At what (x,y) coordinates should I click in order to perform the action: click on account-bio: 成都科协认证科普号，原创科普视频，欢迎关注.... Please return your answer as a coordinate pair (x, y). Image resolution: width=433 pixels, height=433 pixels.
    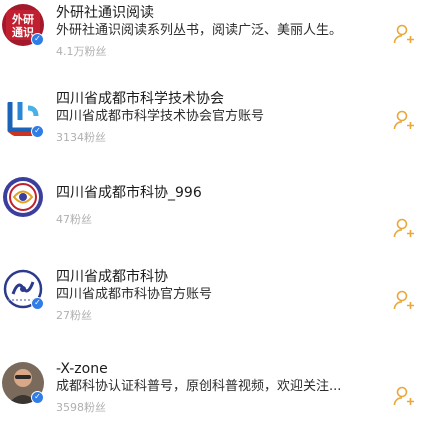
    Looking at the image, I should click on (199, 386).